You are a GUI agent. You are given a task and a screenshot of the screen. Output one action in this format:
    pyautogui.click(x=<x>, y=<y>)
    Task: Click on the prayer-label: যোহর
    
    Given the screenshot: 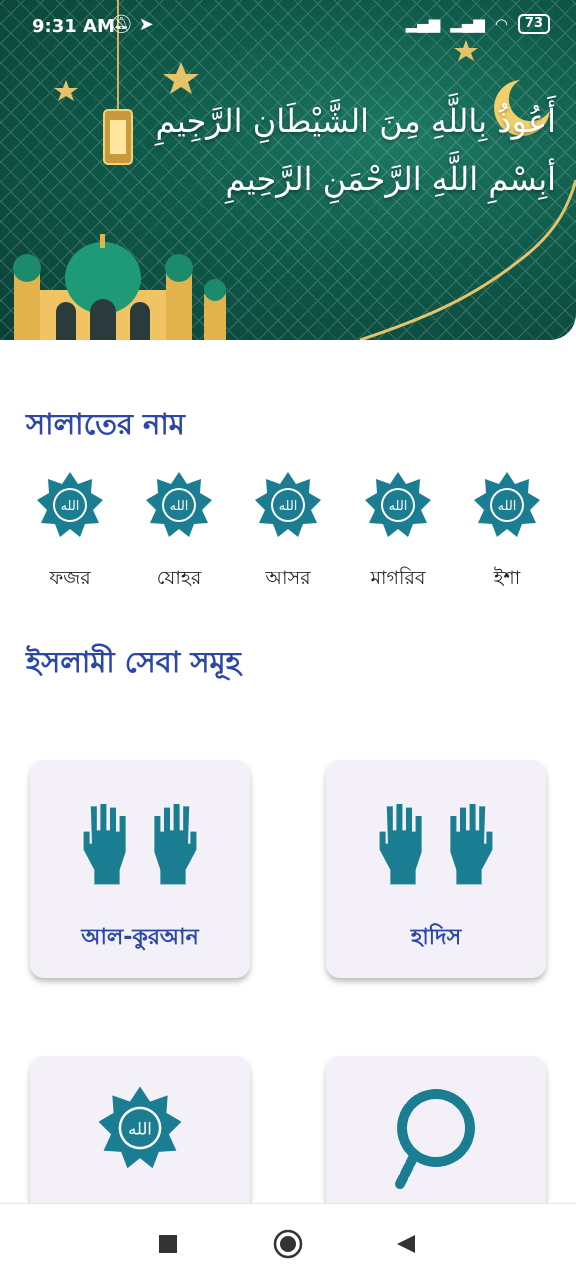 What is the action you would take?
    pyautogui.click(x=179, y=578)
    